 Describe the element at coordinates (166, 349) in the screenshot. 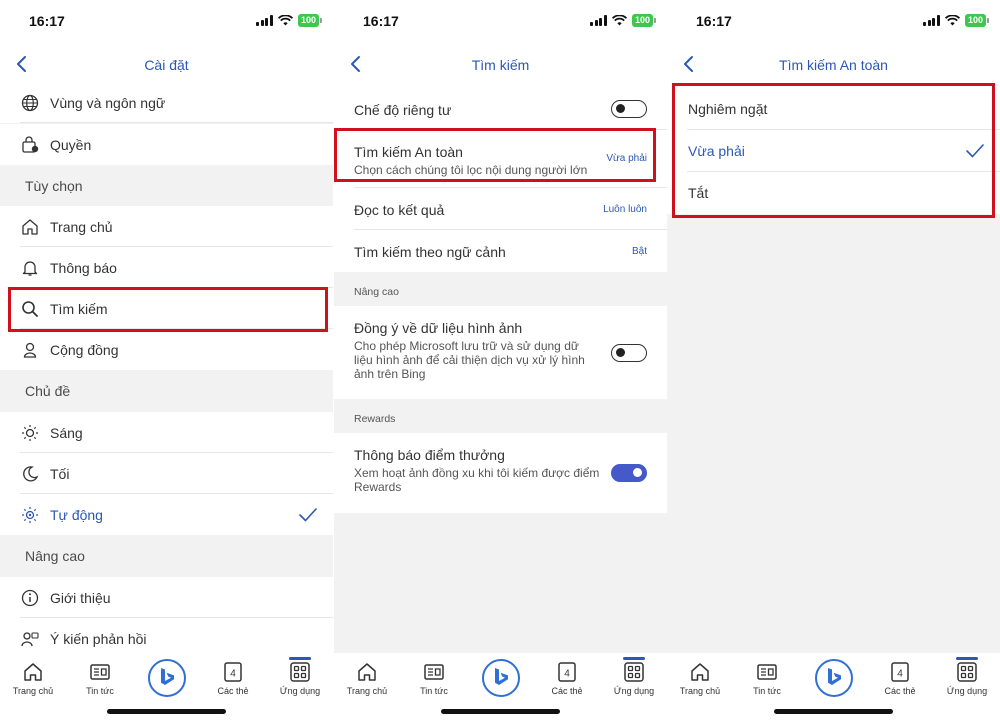

I see `settings-item-community: Cộng đồng` at that location.